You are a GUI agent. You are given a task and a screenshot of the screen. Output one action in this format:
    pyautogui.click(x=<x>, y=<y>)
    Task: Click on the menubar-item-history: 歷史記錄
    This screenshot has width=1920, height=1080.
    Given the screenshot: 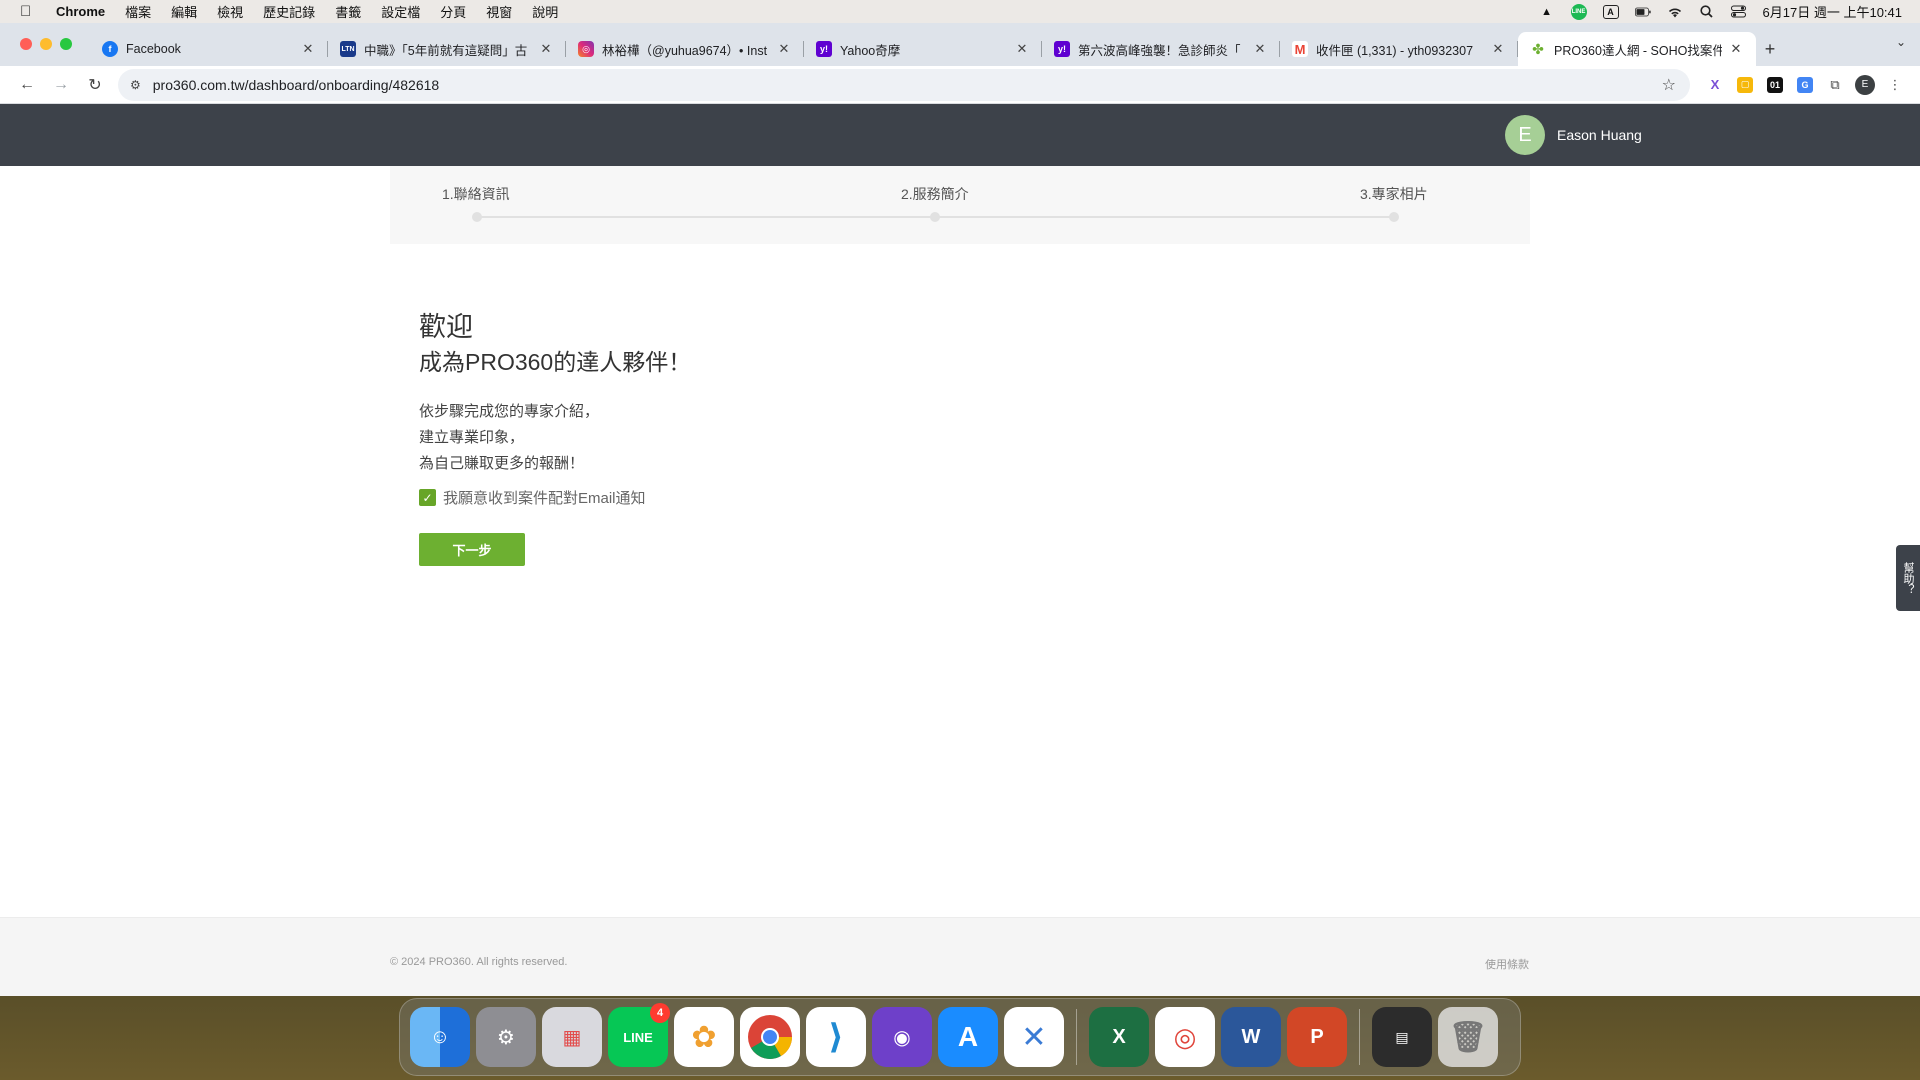 What is the action you would take?
    pyautogui.click(x=289, y=11)
    